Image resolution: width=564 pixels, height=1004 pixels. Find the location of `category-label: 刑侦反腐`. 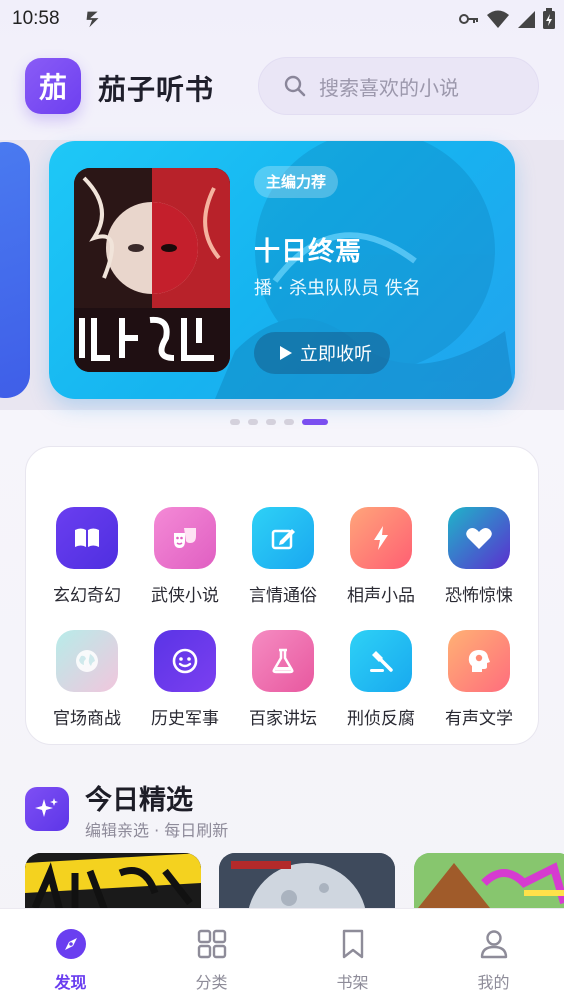

category-label: 刑侦反腐 is located at coordinates (381, 719).